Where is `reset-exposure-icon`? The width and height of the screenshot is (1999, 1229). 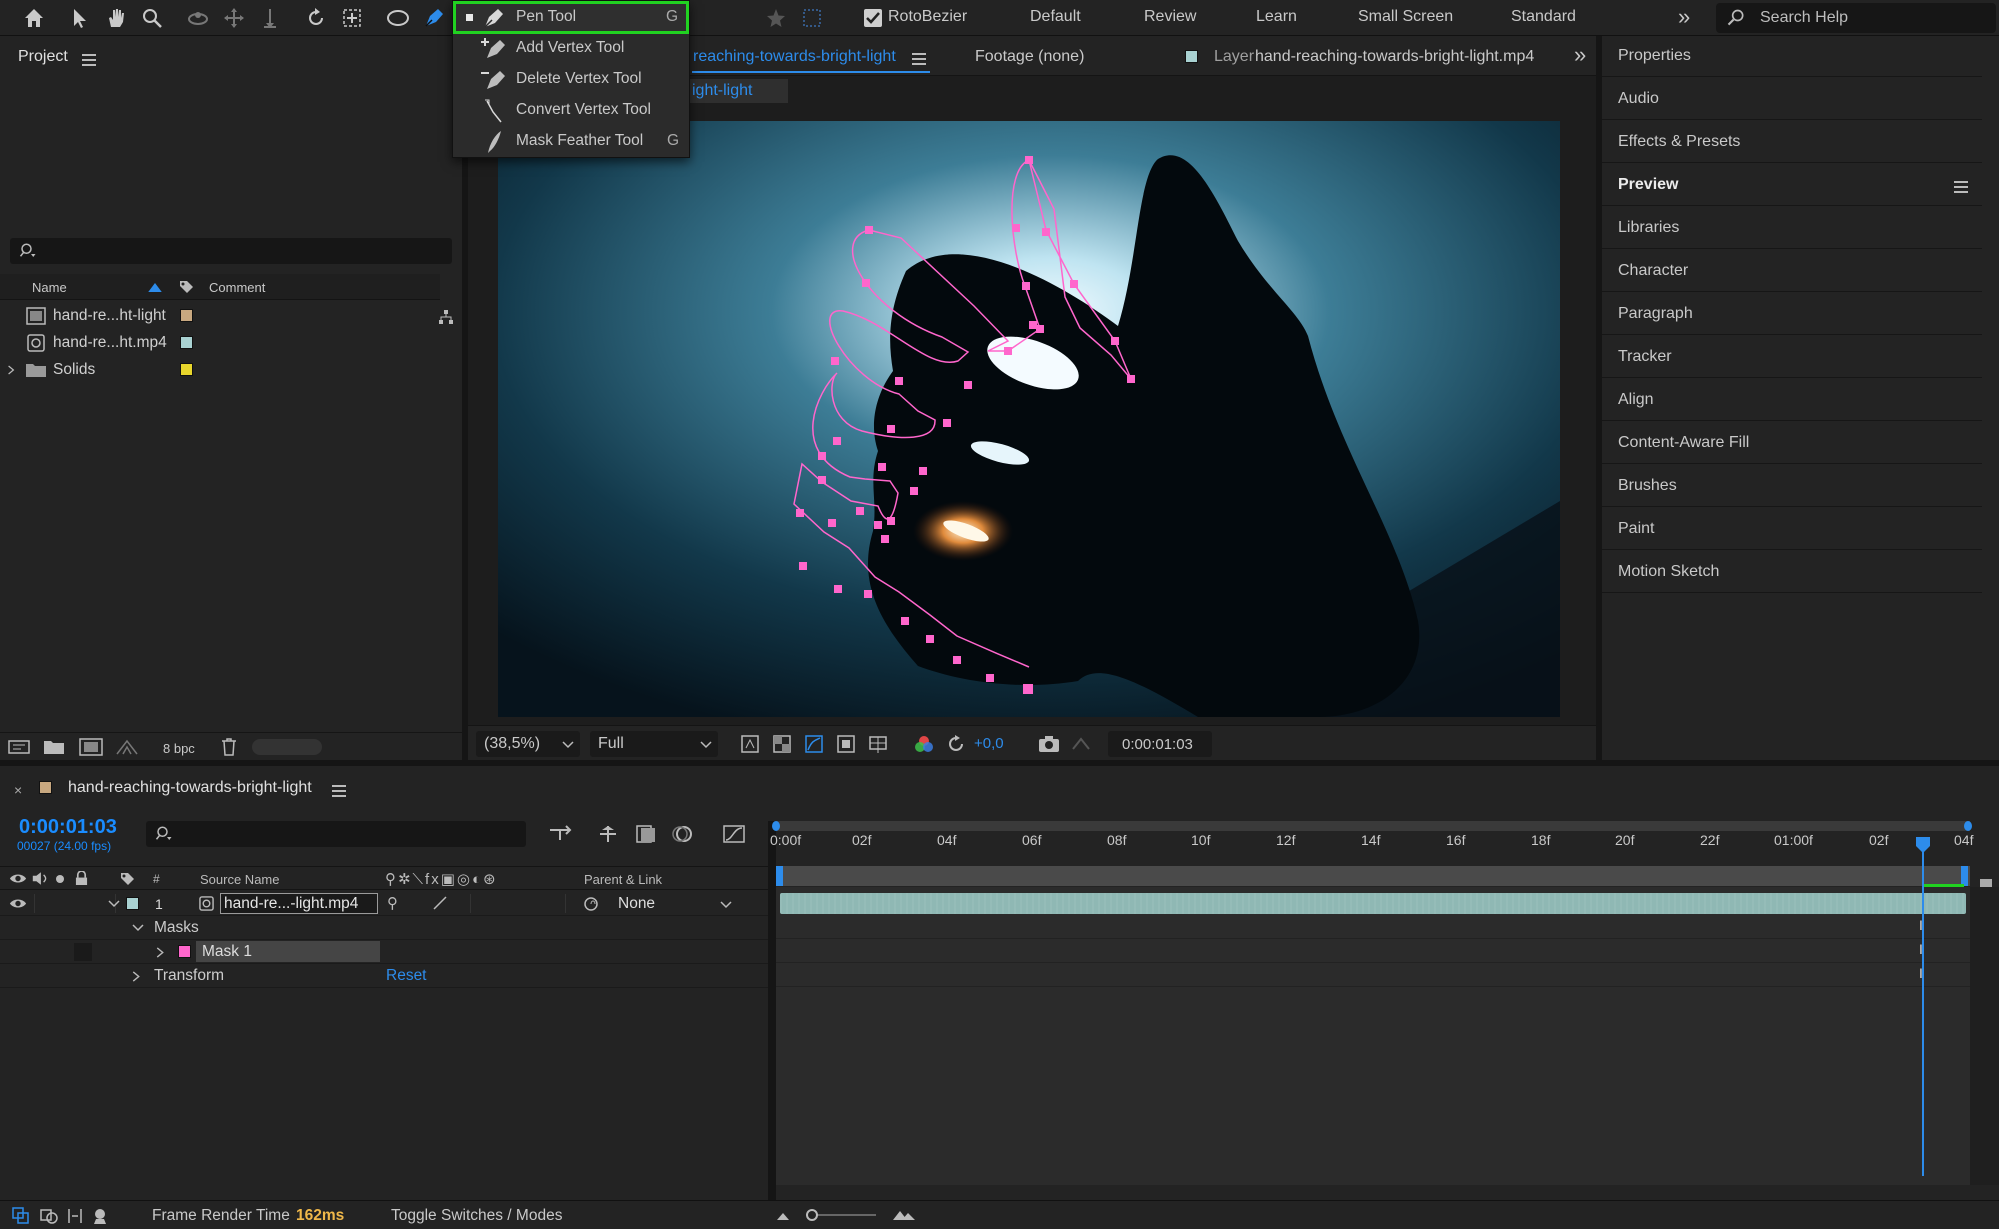 reset-exposure-icon is located at coordinates (956, 744).